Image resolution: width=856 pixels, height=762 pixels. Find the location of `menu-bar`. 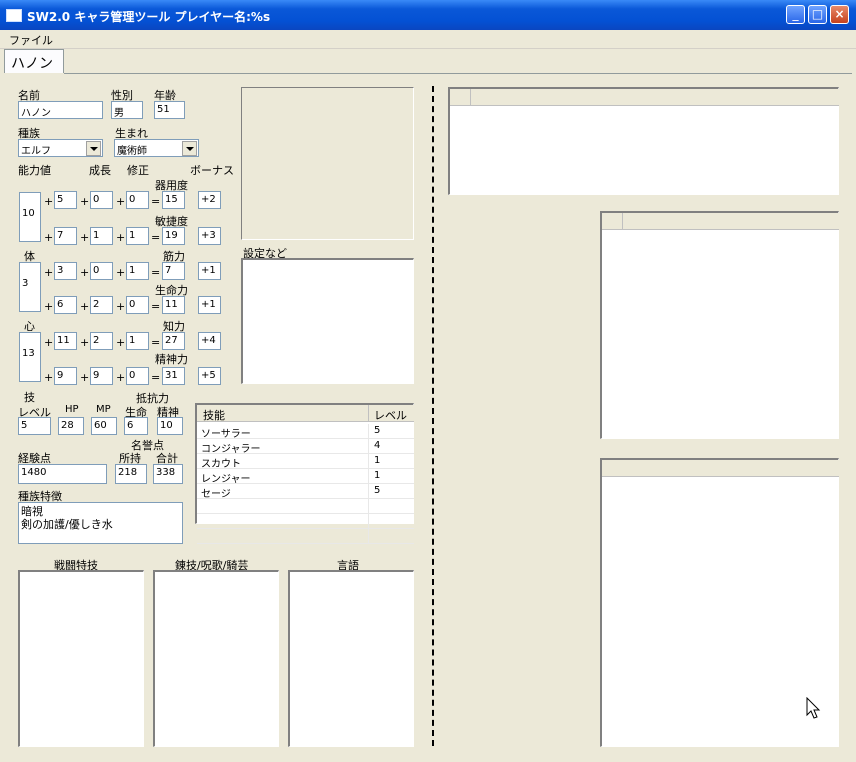

menu-bar is located at coordinates (428, 39).